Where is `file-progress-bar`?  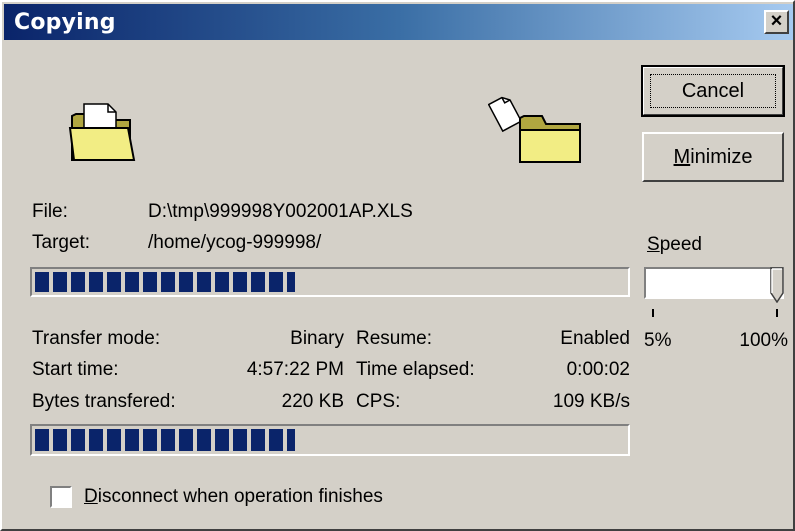
file-progress-bar is located at coordinates (330, 282).